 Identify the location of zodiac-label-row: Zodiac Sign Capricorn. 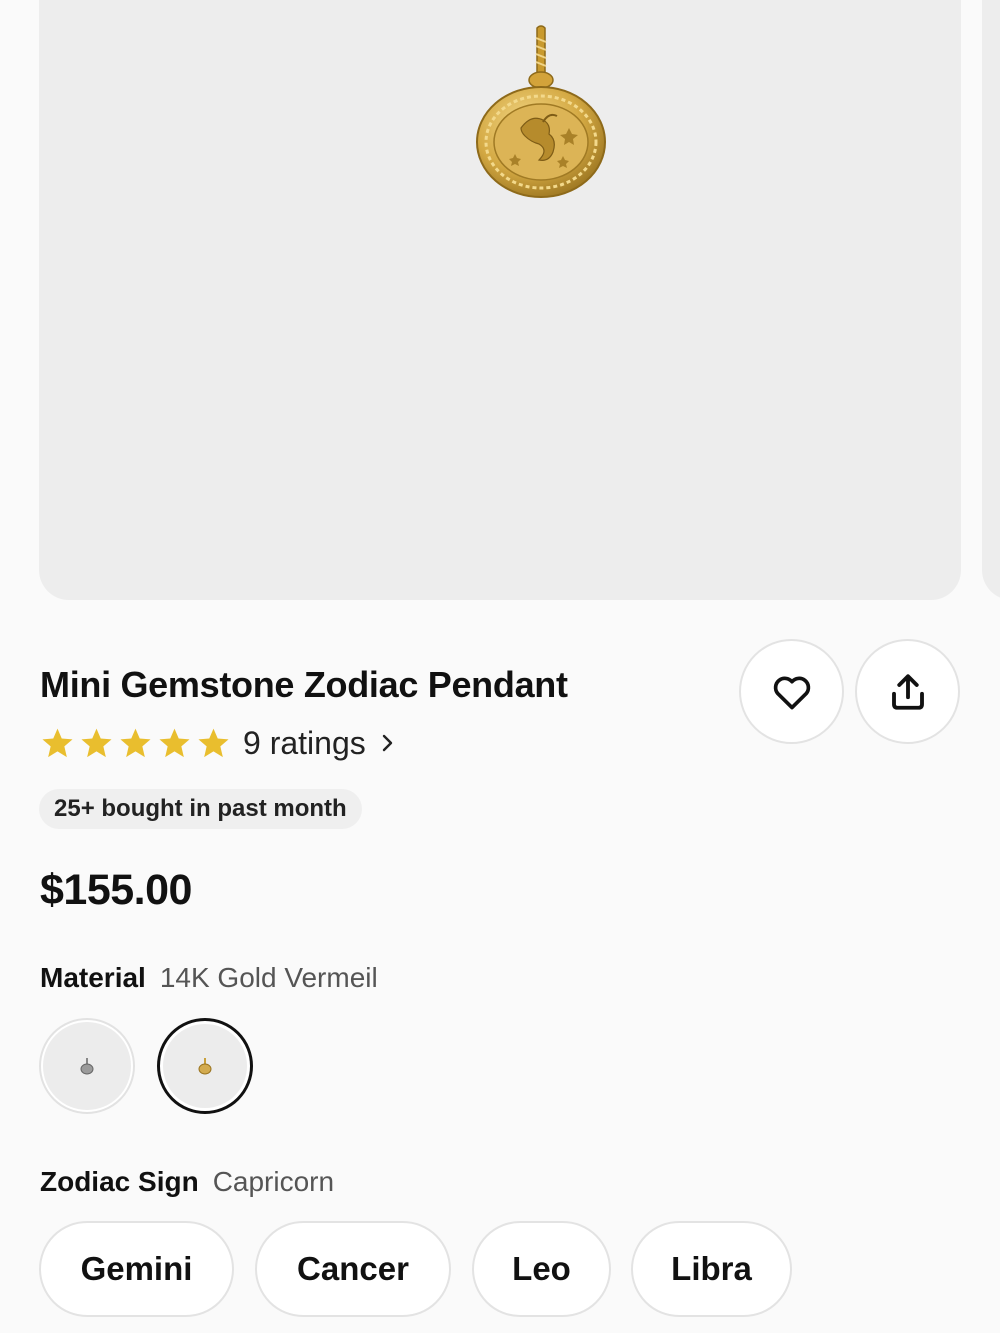
(187, 1182).